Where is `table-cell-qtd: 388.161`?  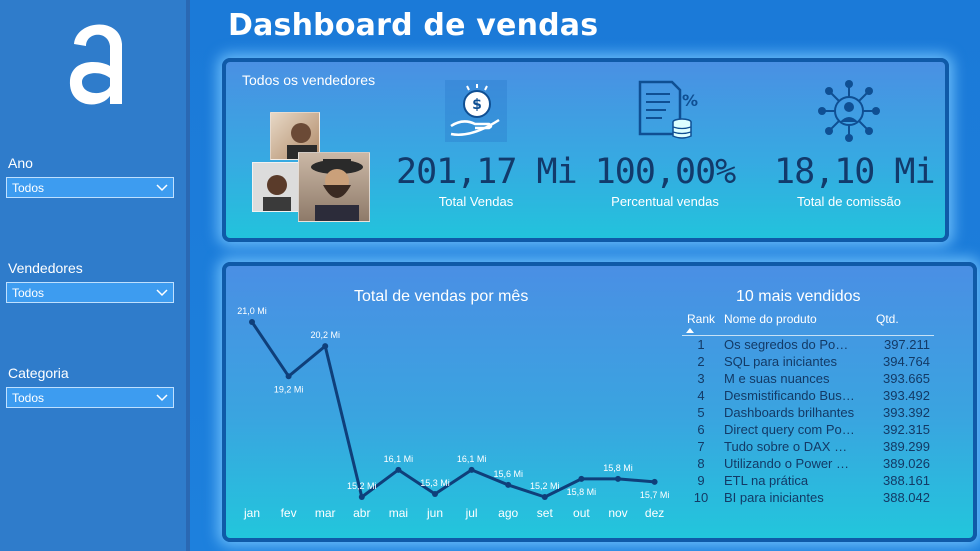 table-cell-qtd: 388.161 is located at coordinates (906, 480).